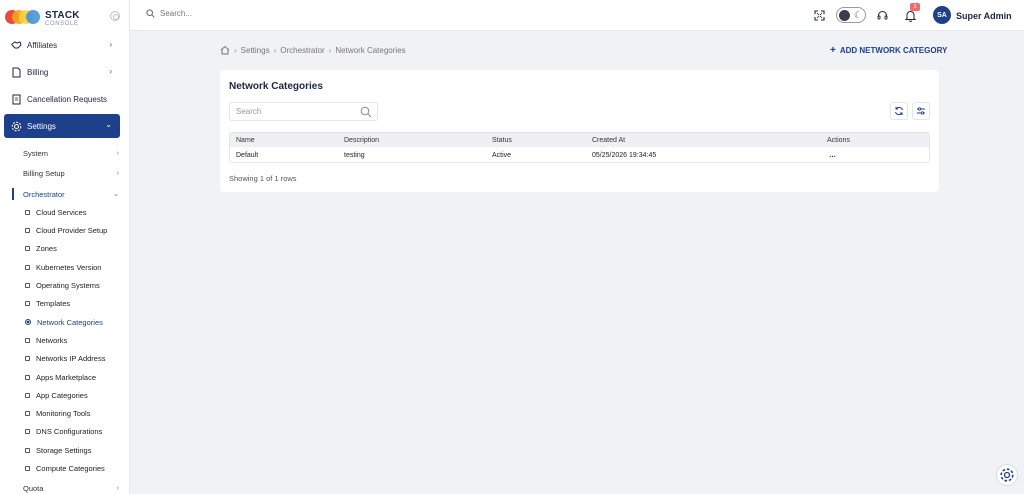 Image resolution: width=1024 pixels, height=494 pixels. I want to click on column-header-actions: Actions, so click(838, 140).